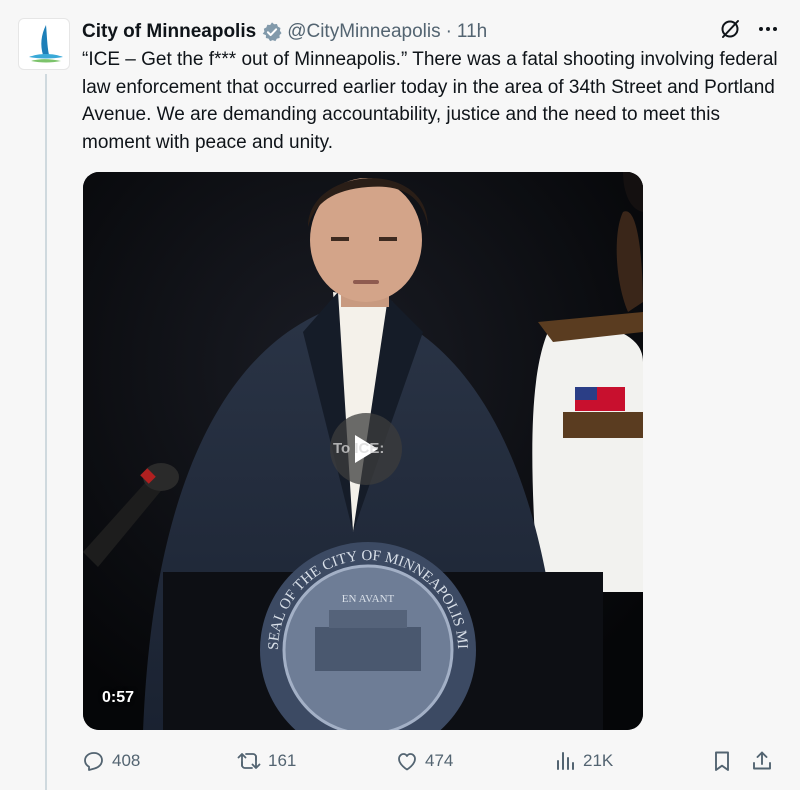  I want to click on views-icon, so click(565, 761).